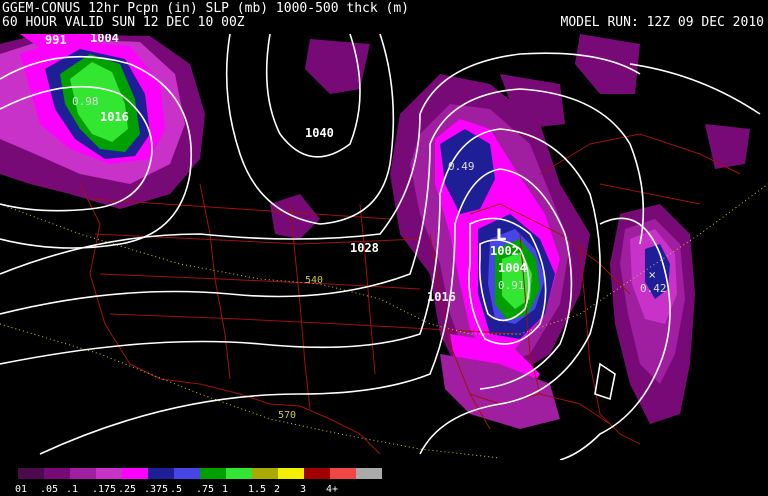 Image resolution: width=768 pixels, height=496 pixels. Describe the element at coordinates (511, 285) in the screenshot. I see `precip-max-label: 0.91` at that location.